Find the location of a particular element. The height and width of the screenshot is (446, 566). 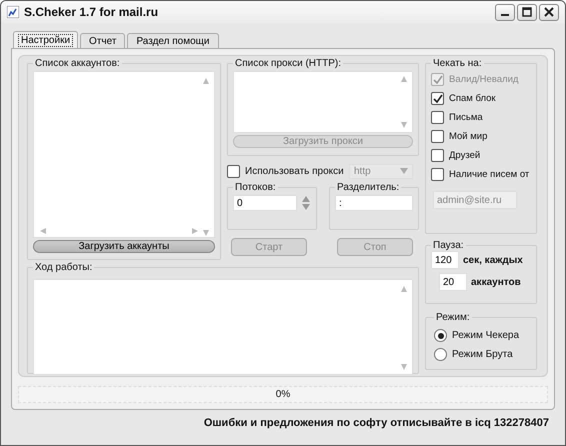

group-label: Список прокси (HTTP): is located at coordinates (288, 63).